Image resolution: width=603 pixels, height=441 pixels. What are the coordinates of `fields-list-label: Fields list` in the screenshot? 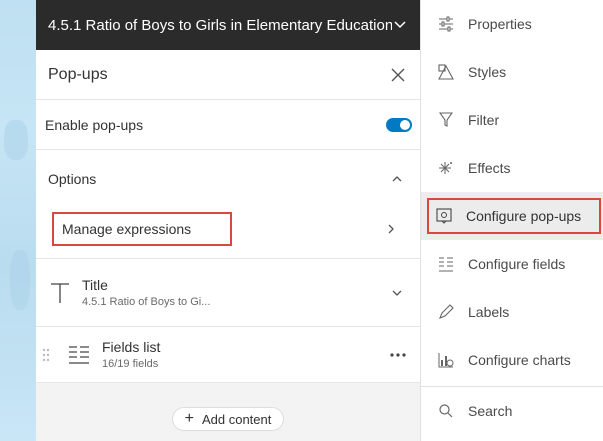 It's located at (131, 347).